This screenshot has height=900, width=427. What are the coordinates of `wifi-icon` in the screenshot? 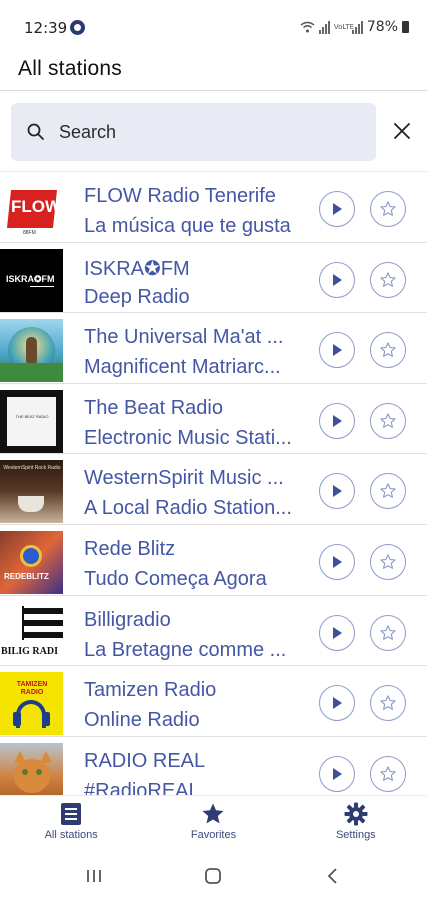 It's located at (307, 27).